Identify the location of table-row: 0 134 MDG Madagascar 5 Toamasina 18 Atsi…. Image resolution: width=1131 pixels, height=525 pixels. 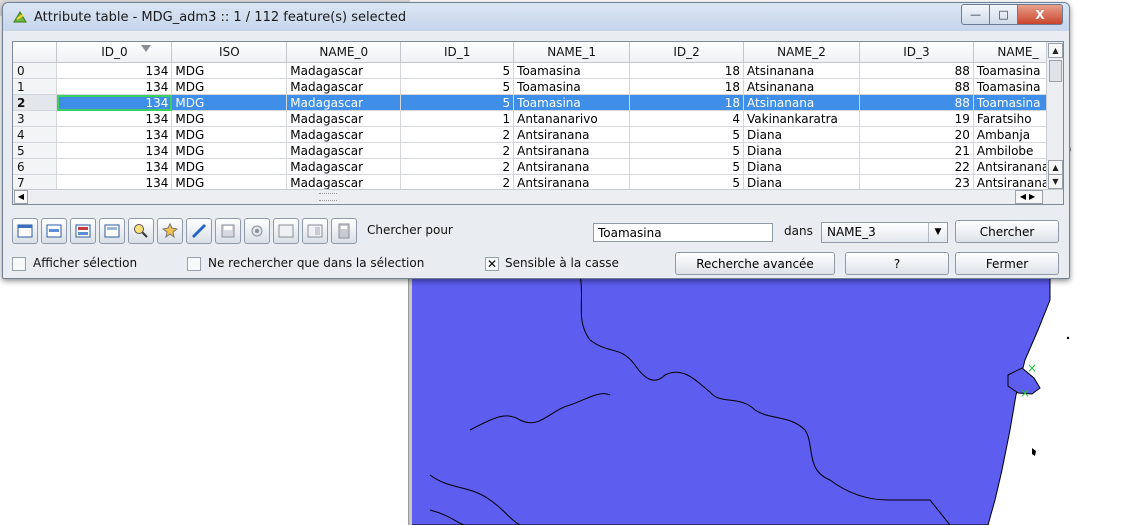
(538, 70).